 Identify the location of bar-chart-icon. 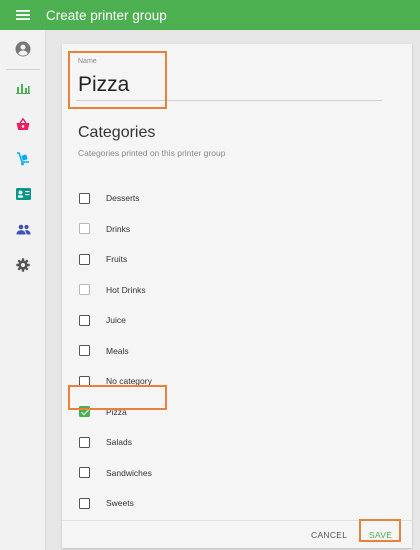
(23, 89).